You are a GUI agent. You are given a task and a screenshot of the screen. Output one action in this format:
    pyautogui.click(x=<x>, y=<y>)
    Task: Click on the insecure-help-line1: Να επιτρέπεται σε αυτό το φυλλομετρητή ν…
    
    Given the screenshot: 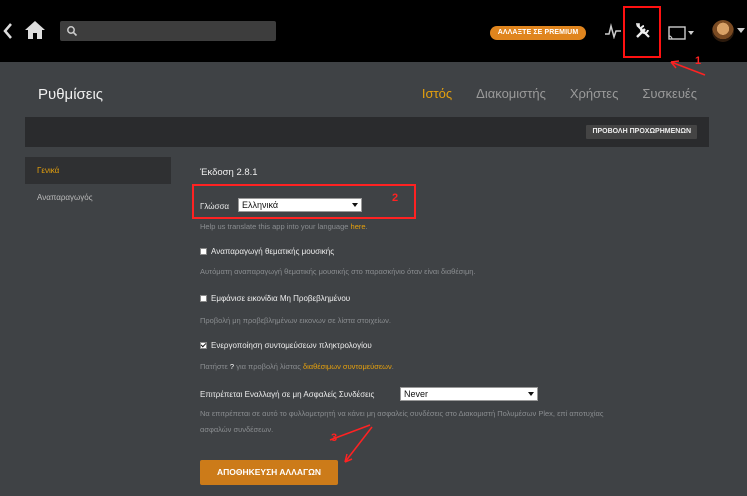 What is the action you would take?
    pyautogui.click(x=402, y=413)
    